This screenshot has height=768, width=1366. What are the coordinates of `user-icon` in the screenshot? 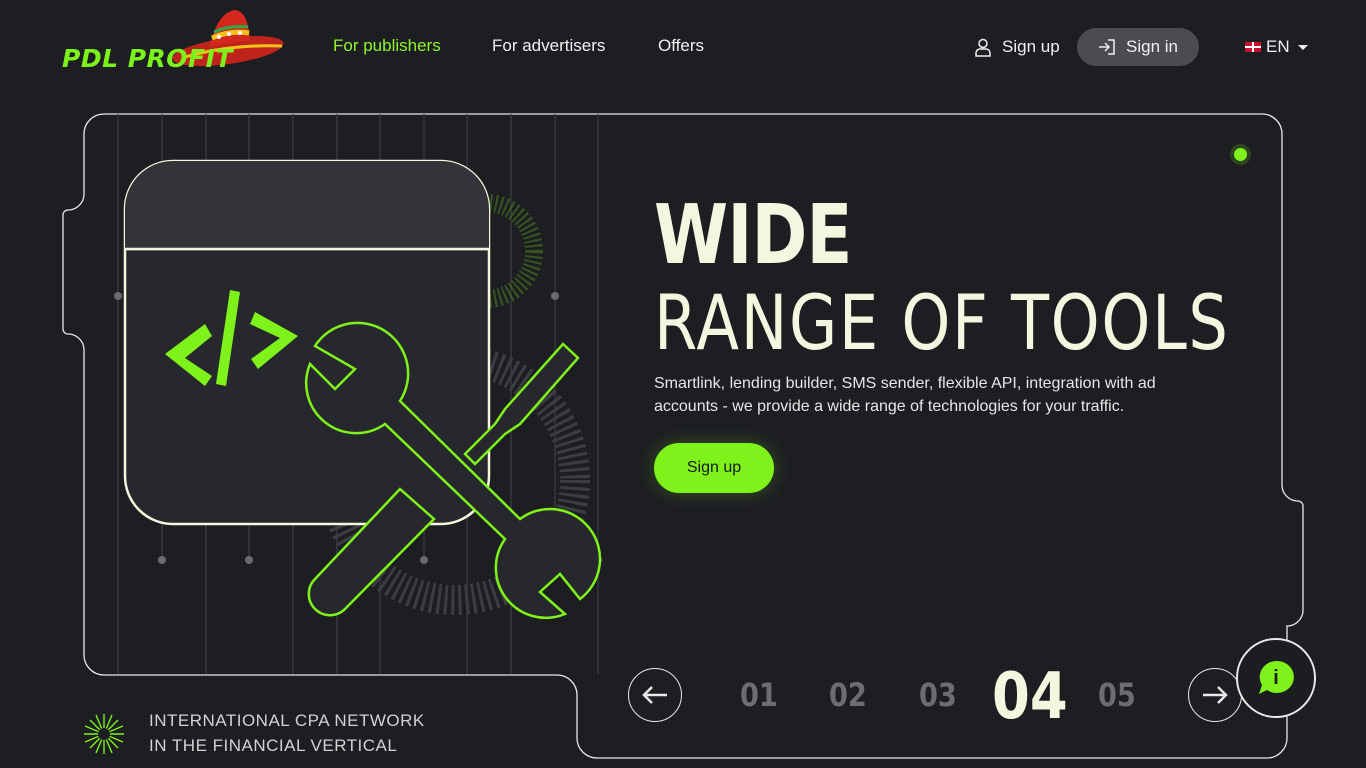 It's located at (983, 47).